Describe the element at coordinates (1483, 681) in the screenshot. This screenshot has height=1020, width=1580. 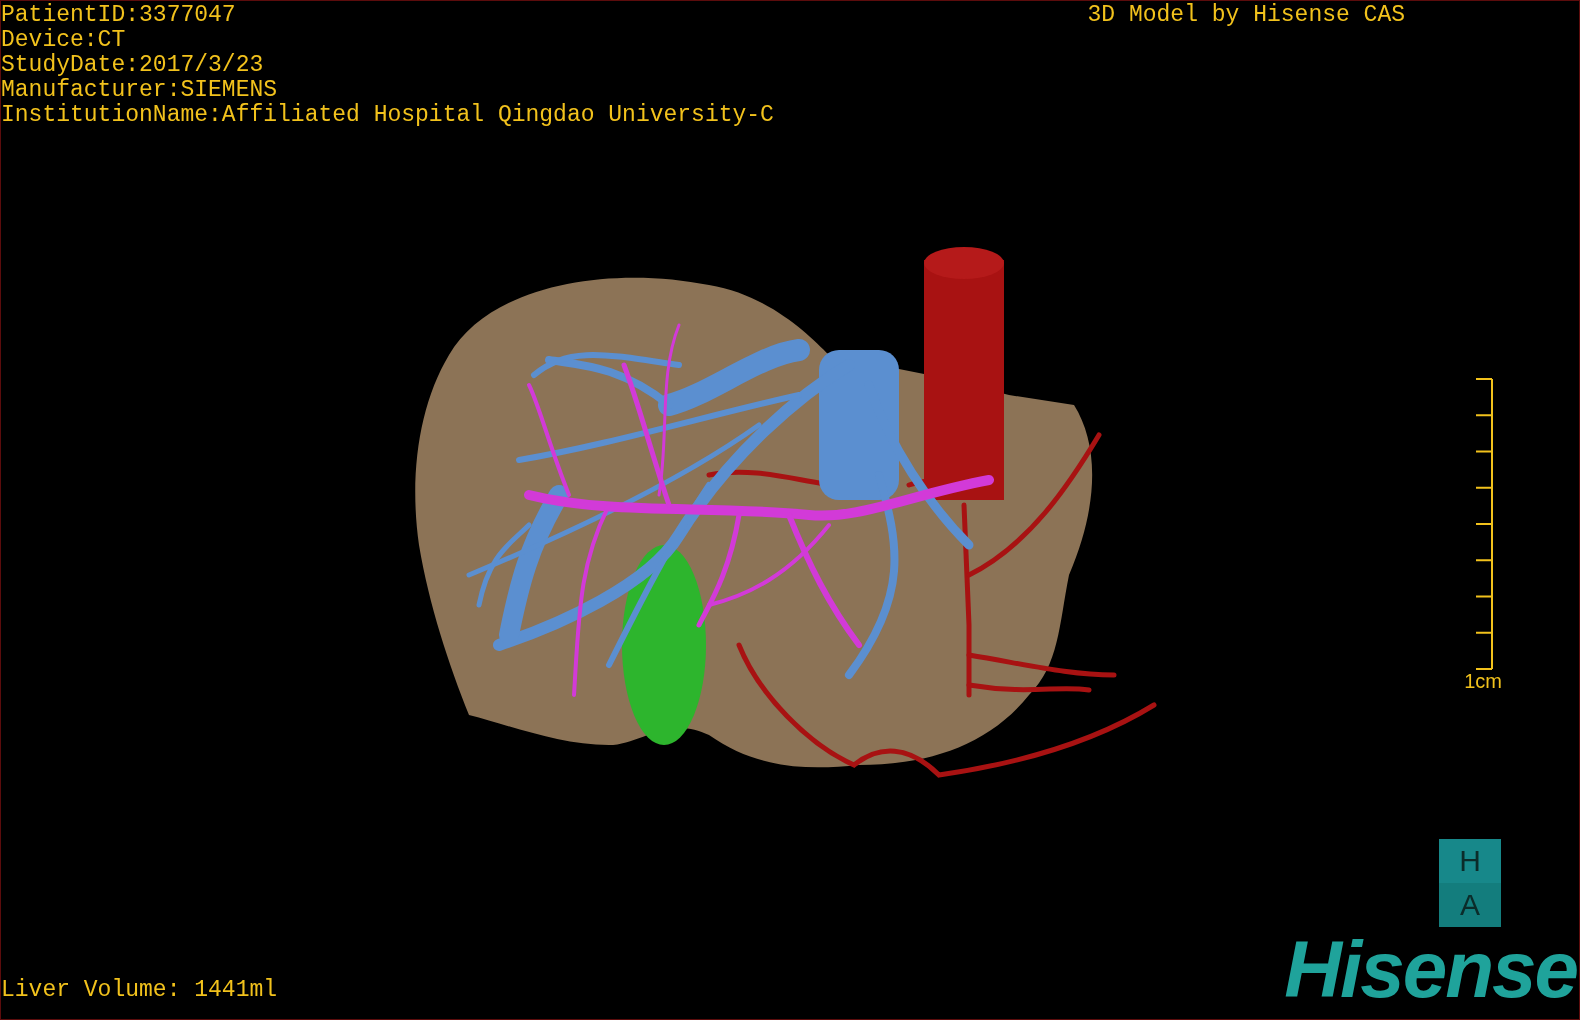
I see `scale-label: 1cm` at that location.